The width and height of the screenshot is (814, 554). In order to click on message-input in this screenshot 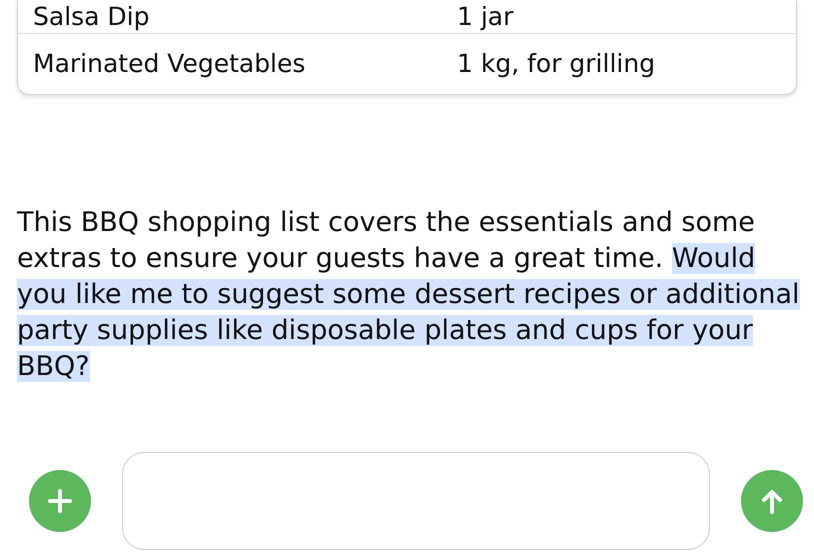, I will do `click(416, 501)`.